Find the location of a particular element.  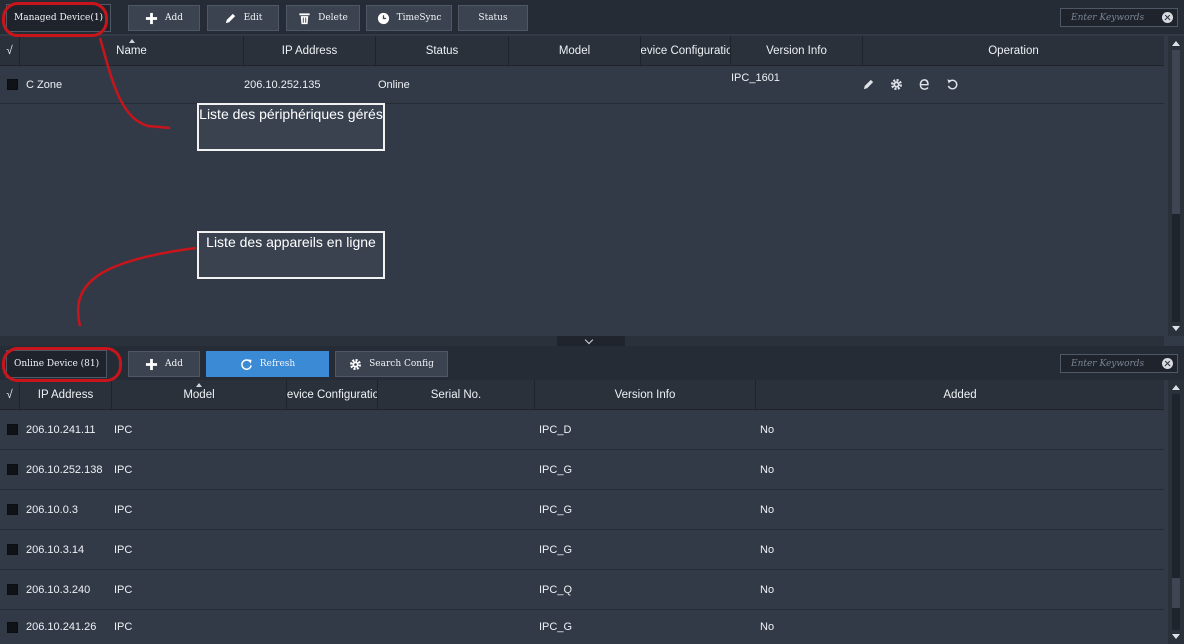

collapse-chevron-icon is located at coordinates (591, 341).